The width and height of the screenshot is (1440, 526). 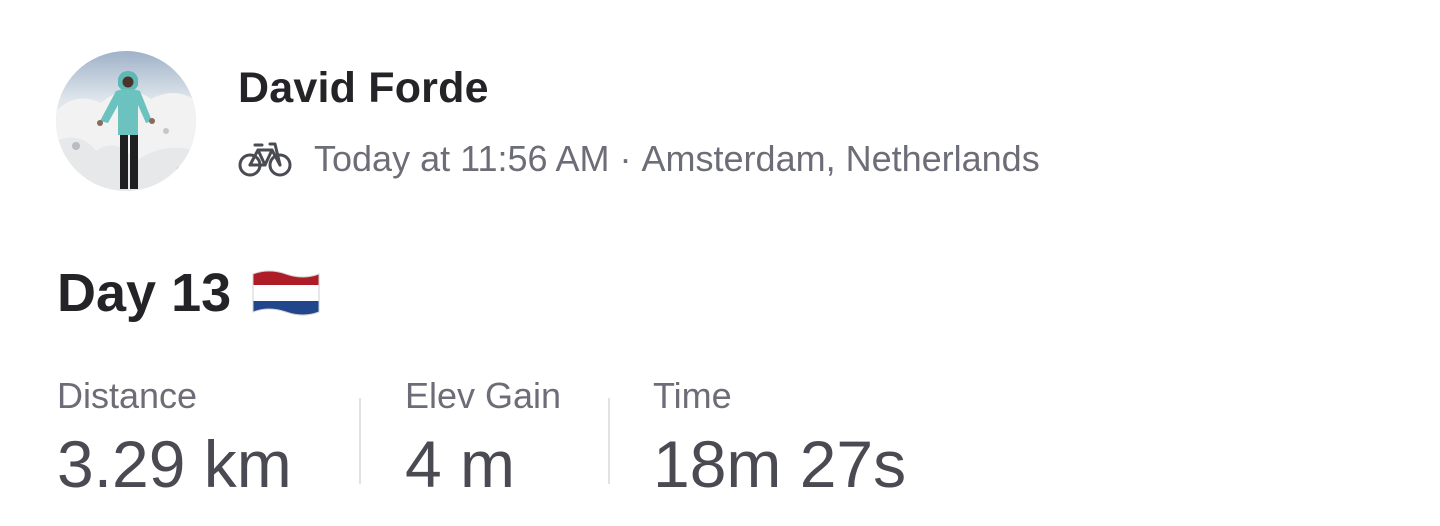 I want to click on activity-timestamp: Today at 11:56 AM, so click(x=462, y=158).